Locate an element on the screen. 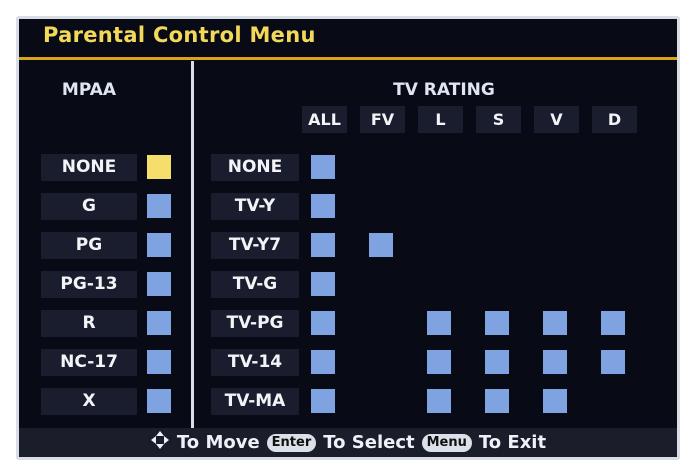 This screenshot has height=469, width=696. tv-checkbox-tv-y7-all is located at coordinates (323, 245).